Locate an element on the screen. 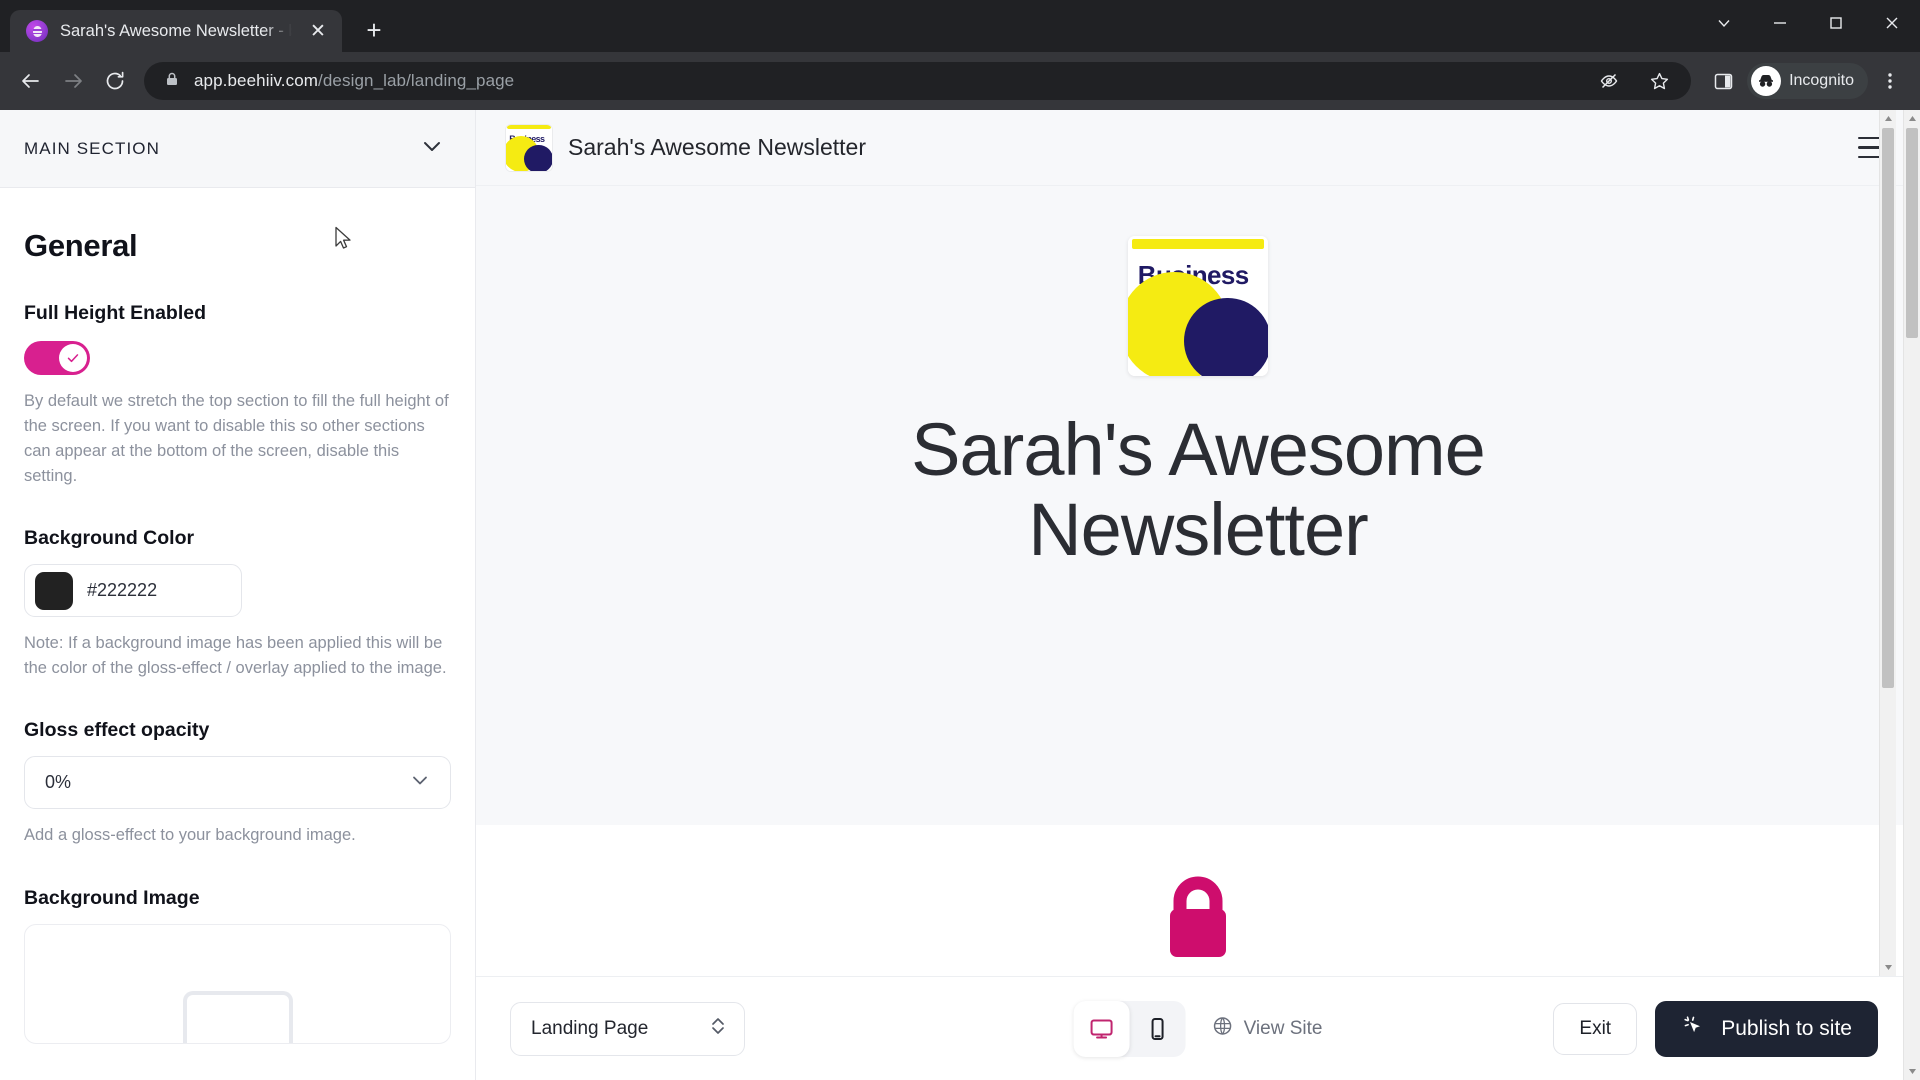 Image resolution: width=1920 pixels, height=1080 pixels. view-site-label: View Site is located at coordinates (1283, 1028).